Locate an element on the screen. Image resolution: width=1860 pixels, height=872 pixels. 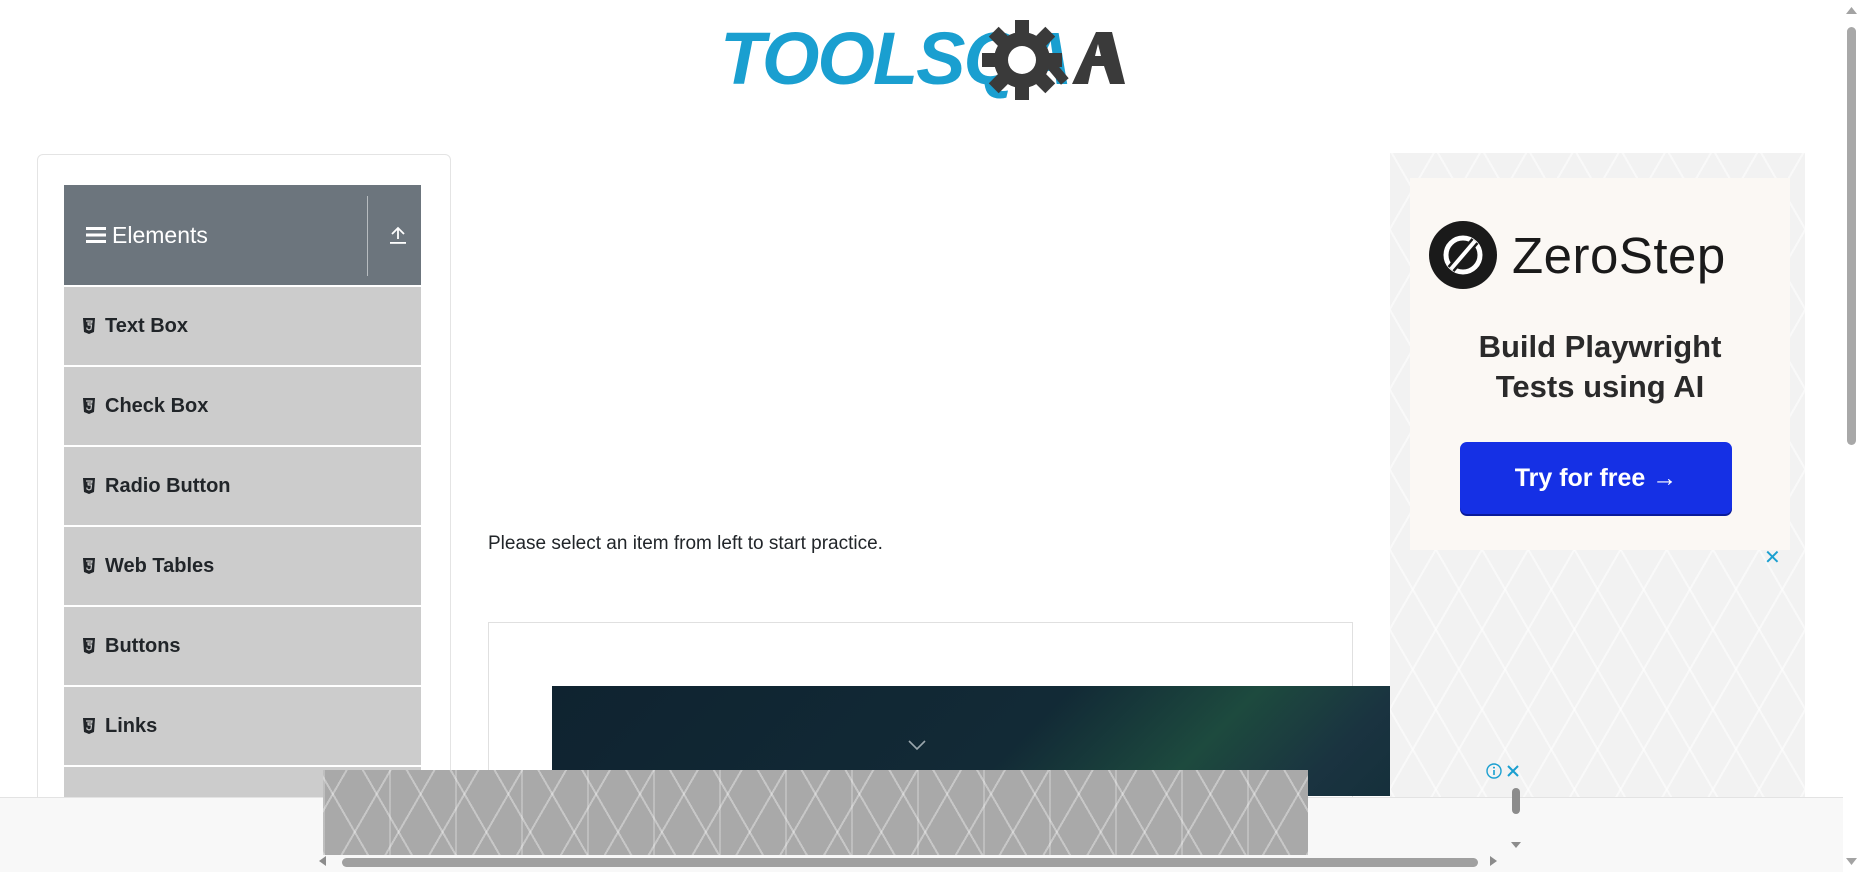
sidebar-item-buttons: Buttons is located at coordinates (242, 646).